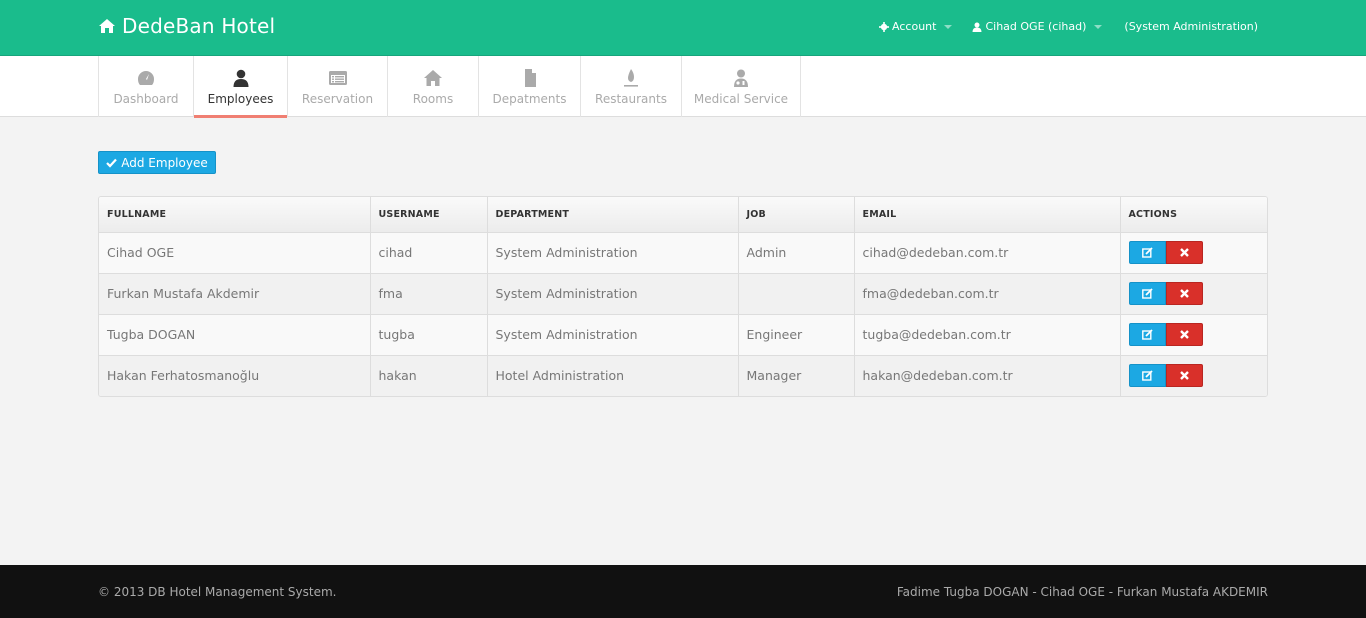 The image size is (1366, 618). What do you see at coordinates (884, 26) in the screenshot?
I see `gear-icon` at bounding box center [884, 26].